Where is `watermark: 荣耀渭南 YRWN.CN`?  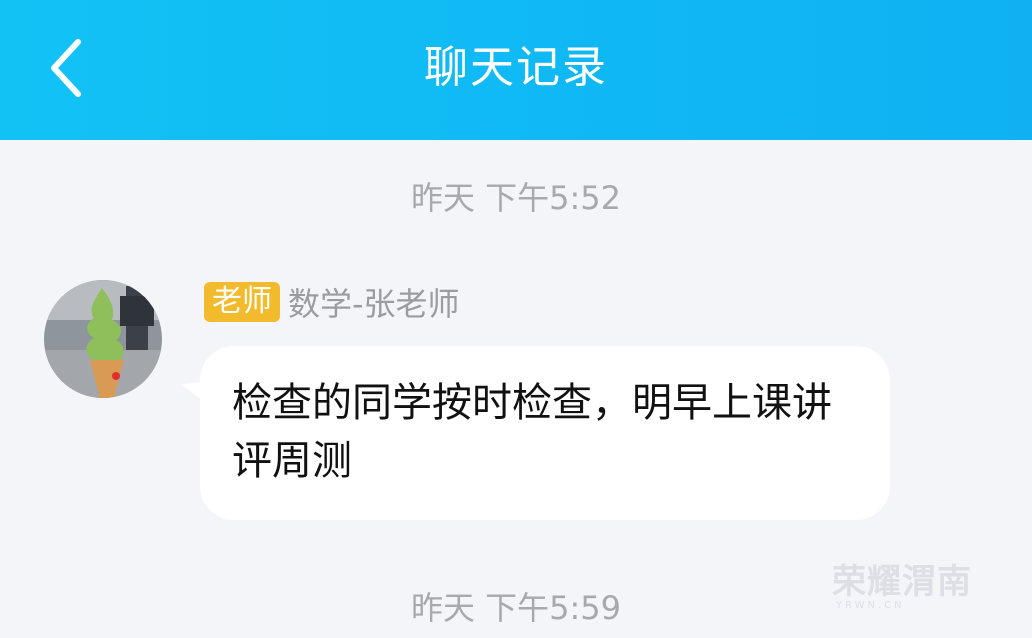 watermark: 荣耀渭南 YRWN.CN is located at coordinates (913, 588).